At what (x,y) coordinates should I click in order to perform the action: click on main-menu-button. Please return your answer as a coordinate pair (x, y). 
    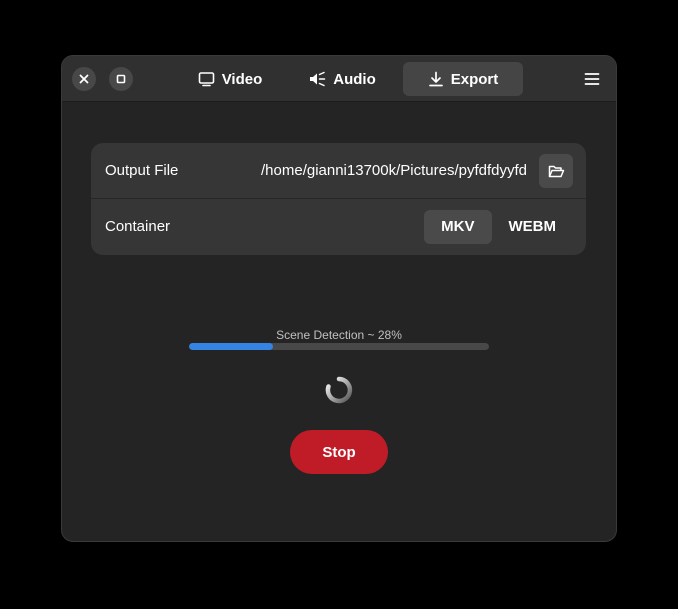
    Looking at the image, I should click on (592, 79).